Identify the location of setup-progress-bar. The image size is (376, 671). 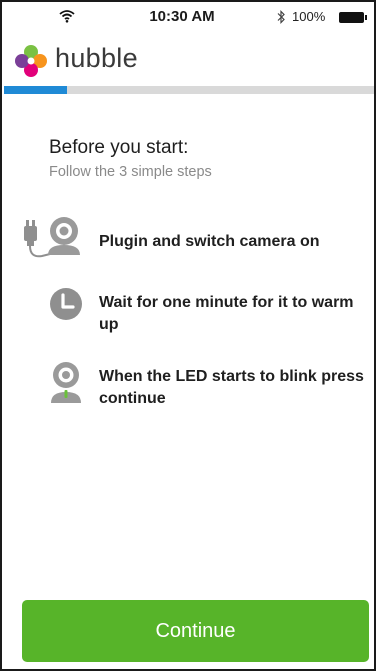
(189, 90).